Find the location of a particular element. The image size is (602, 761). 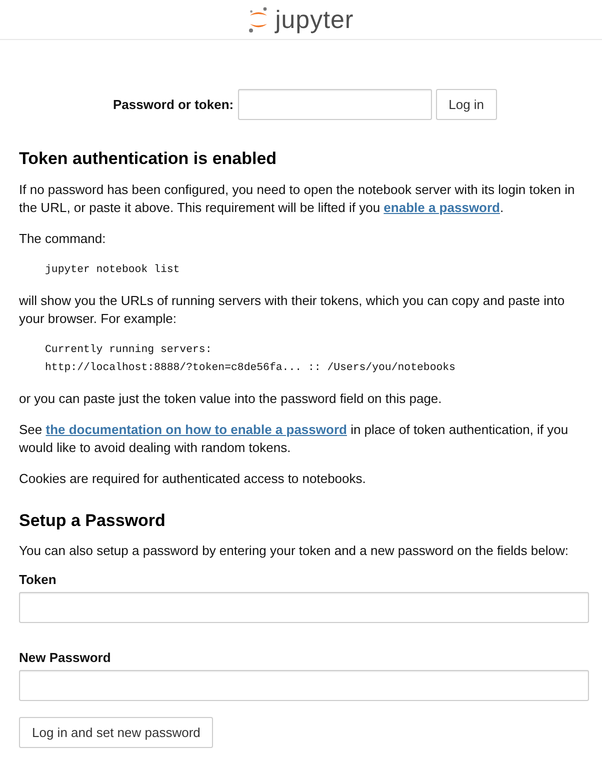

set-password-button: Log in and set new password is located at coordinates (116, 732).